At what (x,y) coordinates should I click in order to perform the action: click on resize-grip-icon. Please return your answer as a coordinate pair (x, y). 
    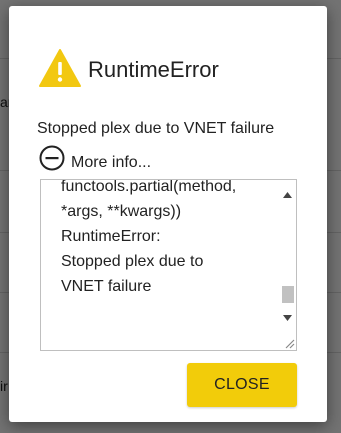
    Looking at the image, I should click on (289, 343).